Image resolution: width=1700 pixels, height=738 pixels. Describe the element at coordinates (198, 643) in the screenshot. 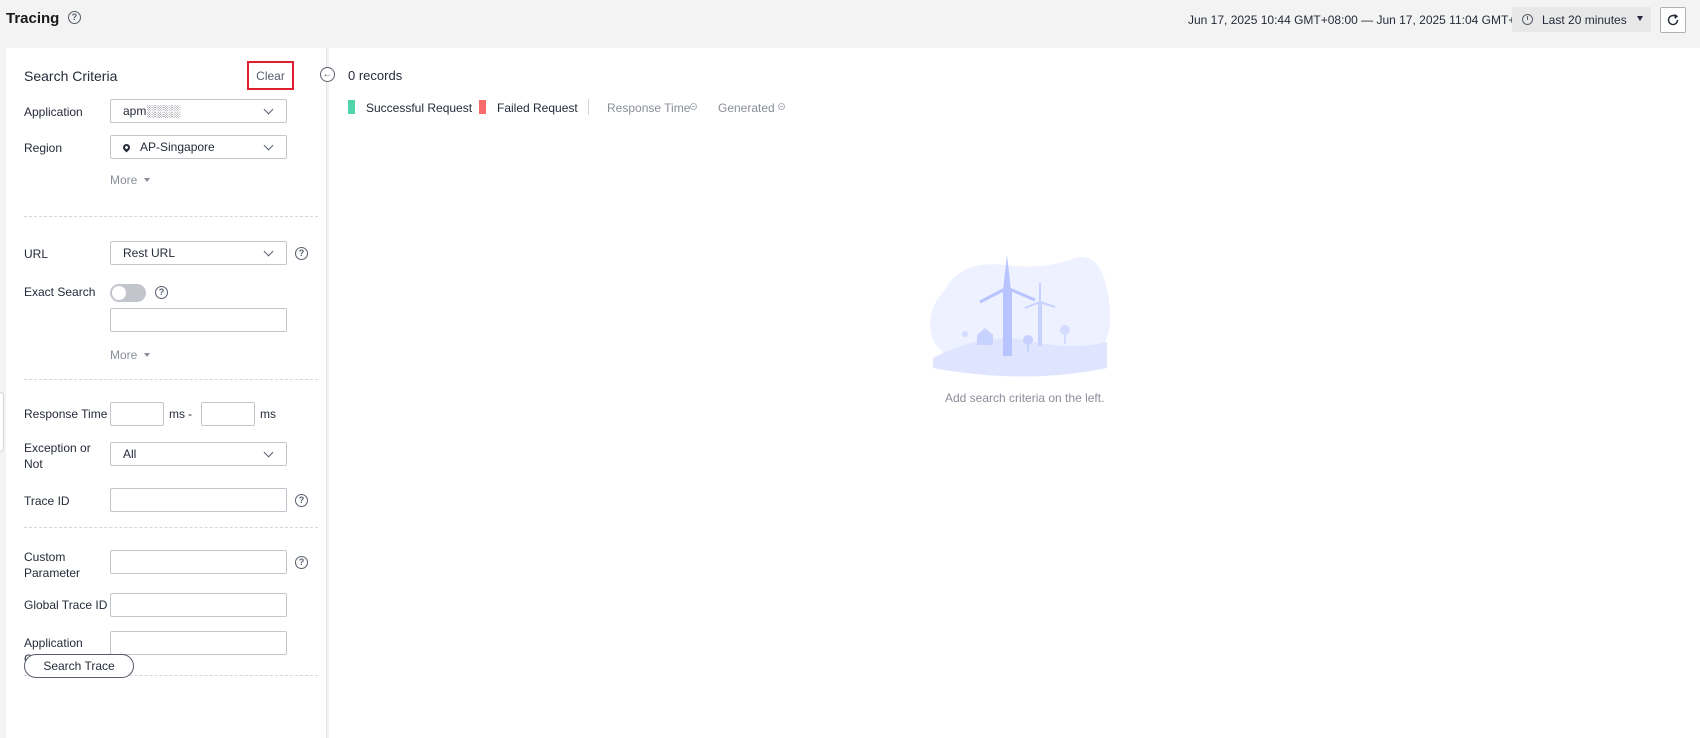

I see `application-code-input` at that location.